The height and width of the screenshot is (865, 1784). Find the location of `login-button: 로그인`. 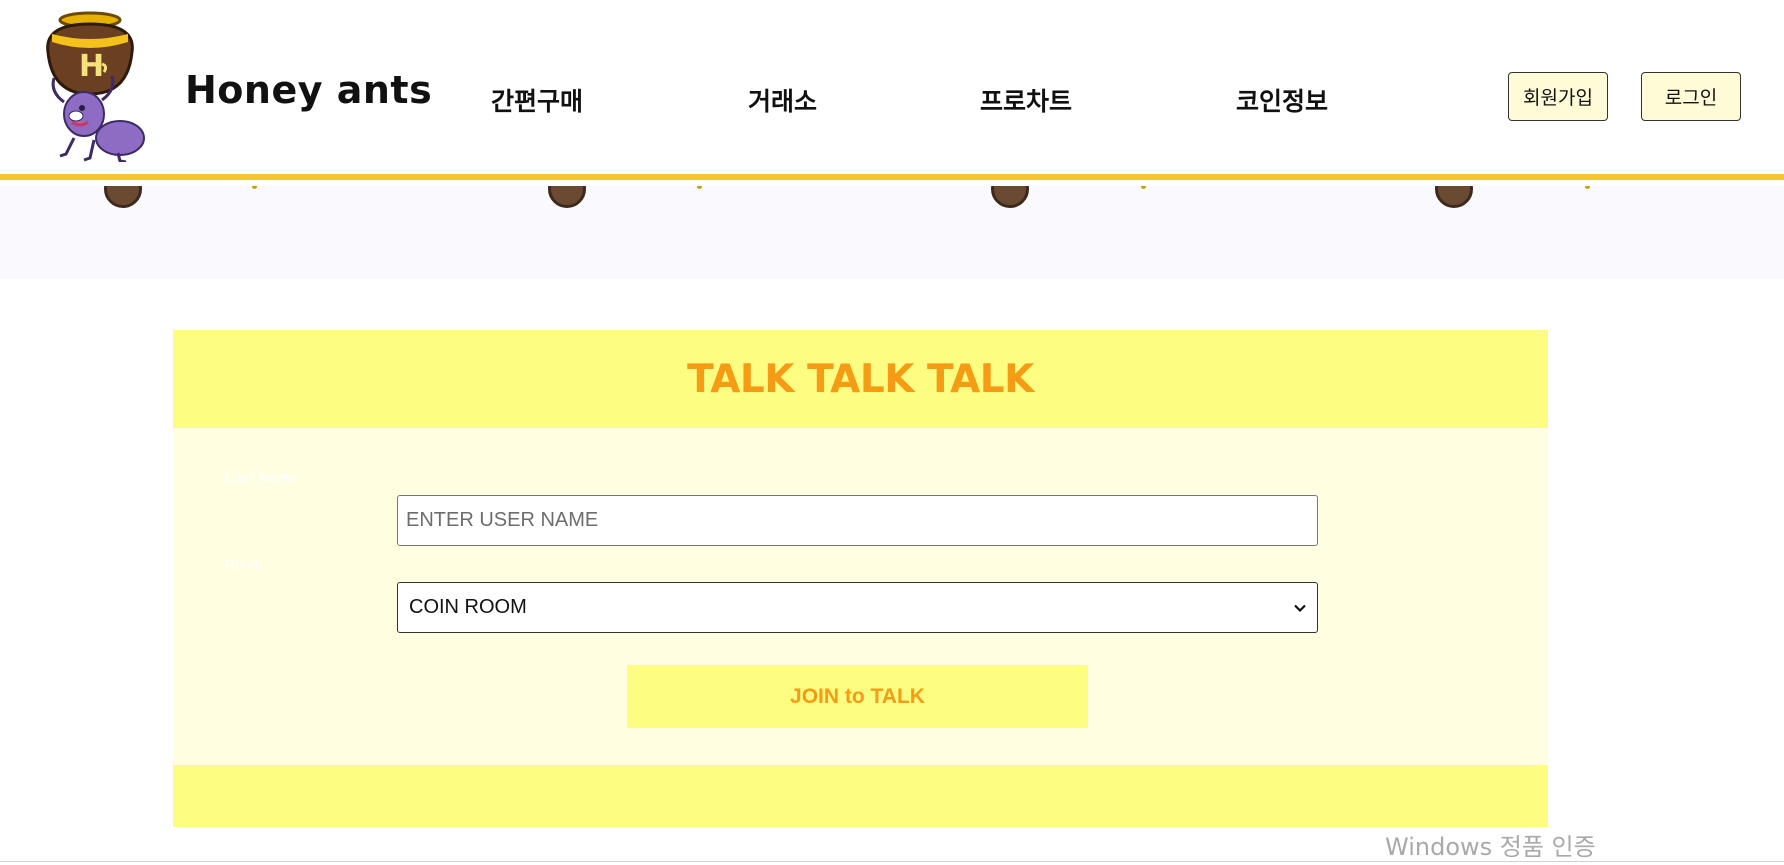

login-button: 로그인 is located at coordinates (1691, 96).